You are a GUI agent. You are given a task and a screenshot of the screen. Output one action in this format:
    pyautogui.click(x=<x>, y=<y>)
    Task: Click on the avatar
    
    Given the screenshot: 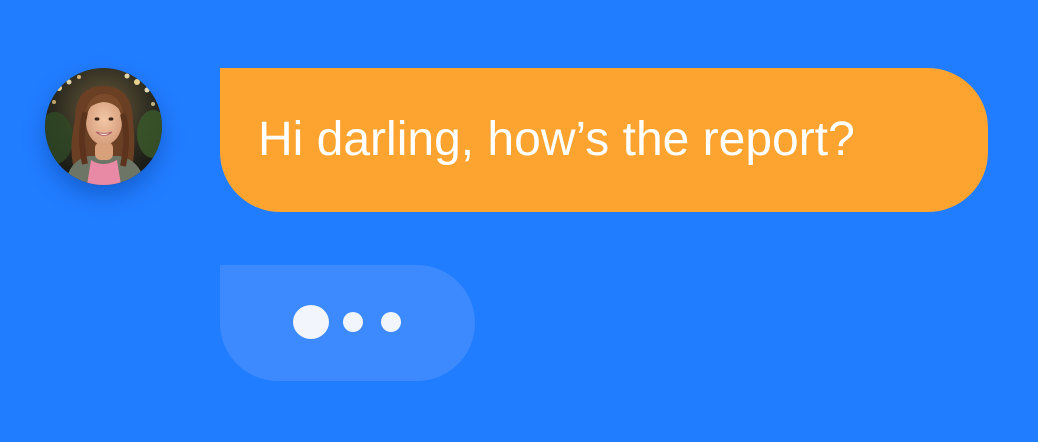 What is the action you would take?
    pyautogui.click(x=103, y=126)
    